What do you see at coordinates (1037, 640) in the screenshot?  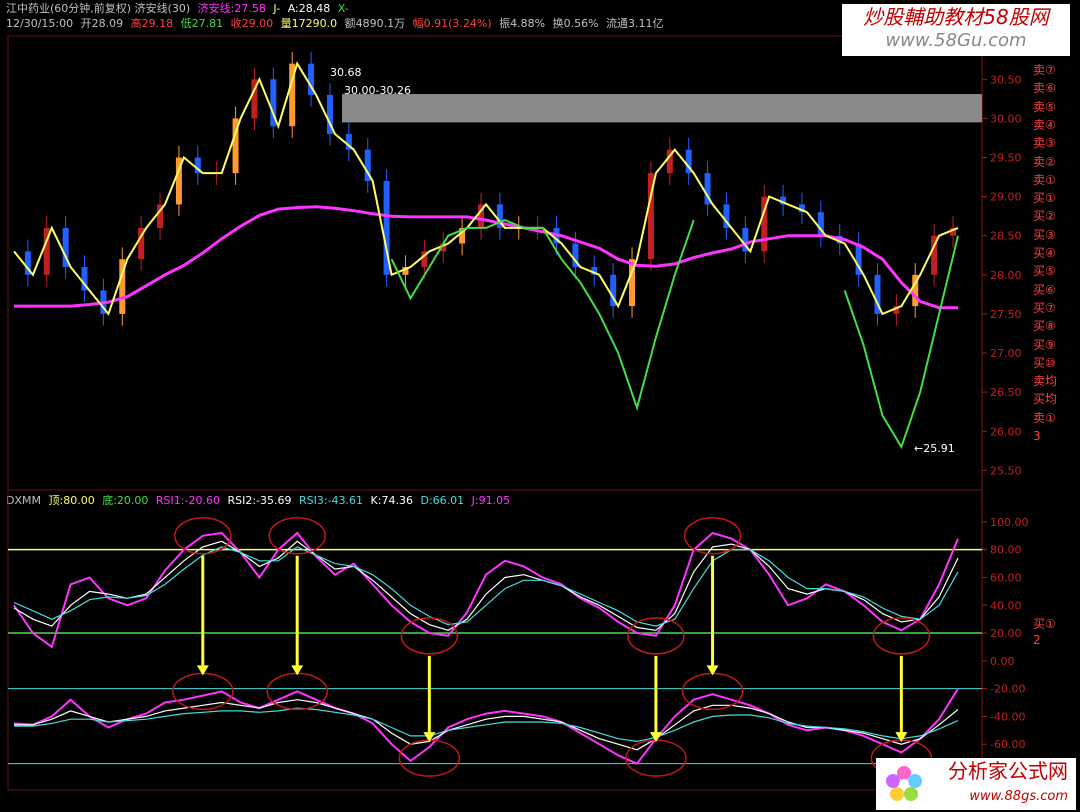 I see `signal-label-lower: 2` at bounding box center [1037, 640].